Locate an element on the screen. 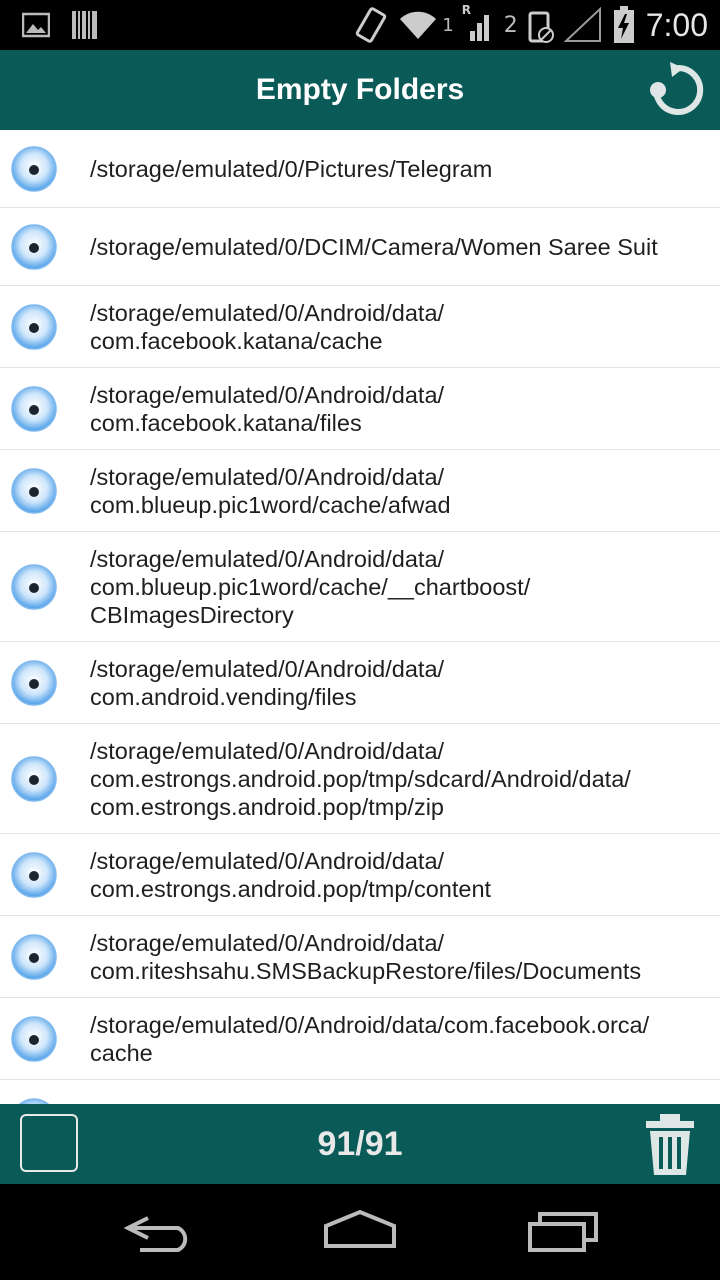 The image size is (720, 1280). selection-counter: 91/91 is located at coordinates (360, 1144).